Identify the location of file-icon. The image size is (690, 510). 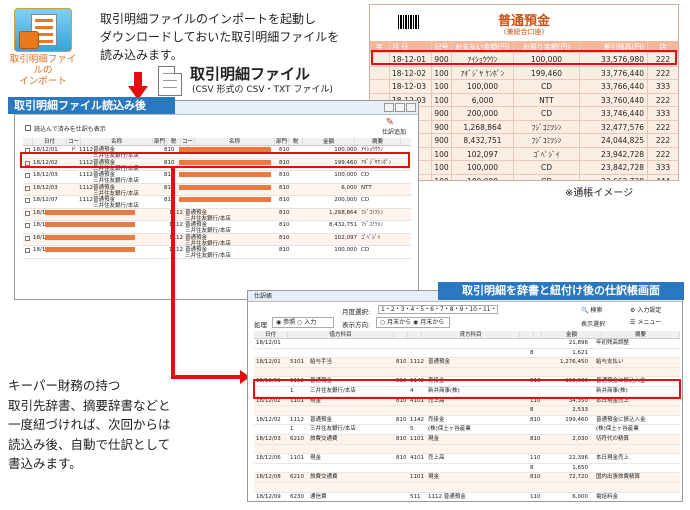
(170, 81).